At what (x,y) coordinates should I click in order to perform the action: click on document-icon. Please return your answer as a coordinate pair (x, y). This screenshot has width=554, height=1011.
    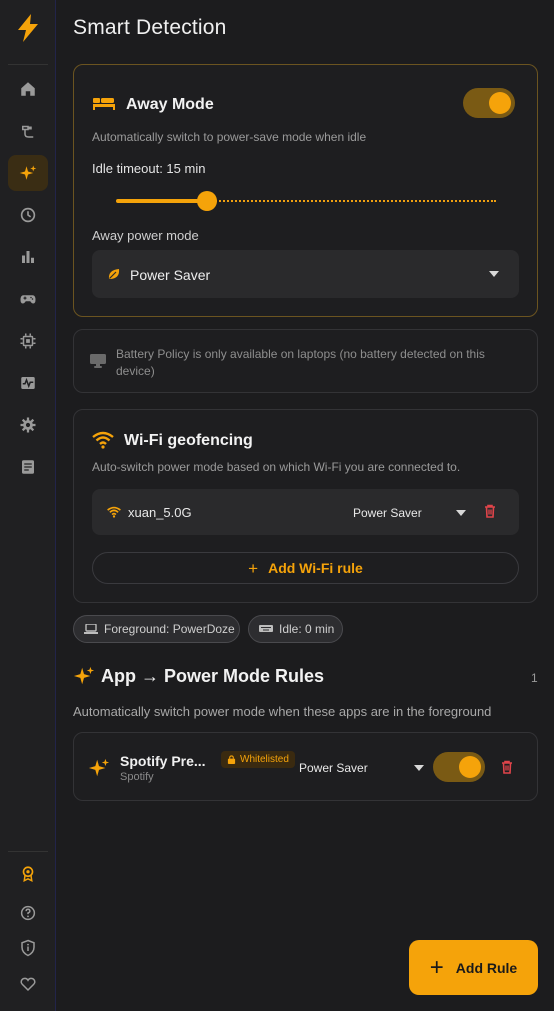
    Looking at the image, I should click on (28, 467).